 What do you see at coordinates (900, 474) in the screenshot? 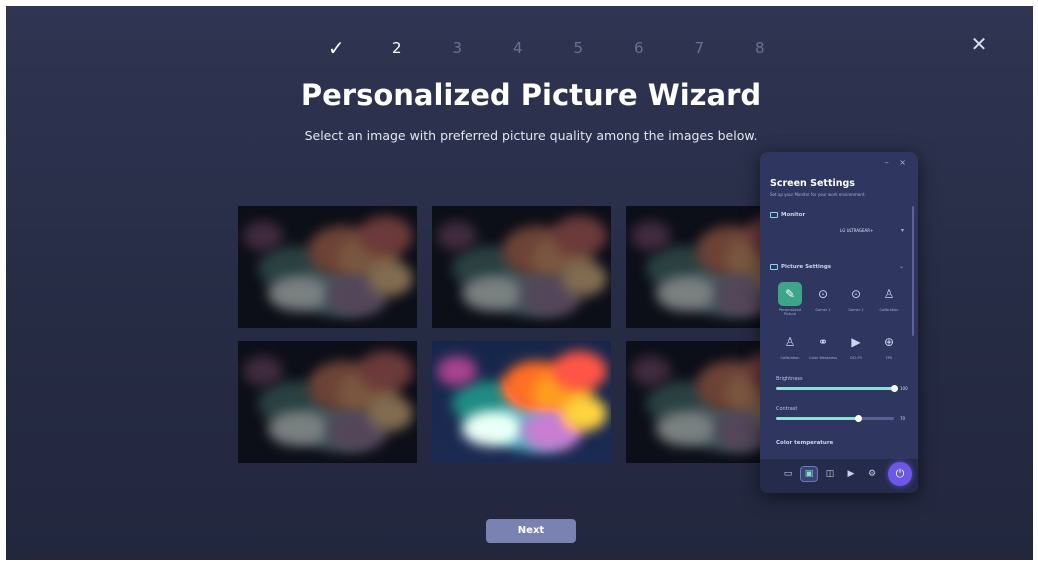
I see `power-icon: ⏻` at bounding box center [900, 474].